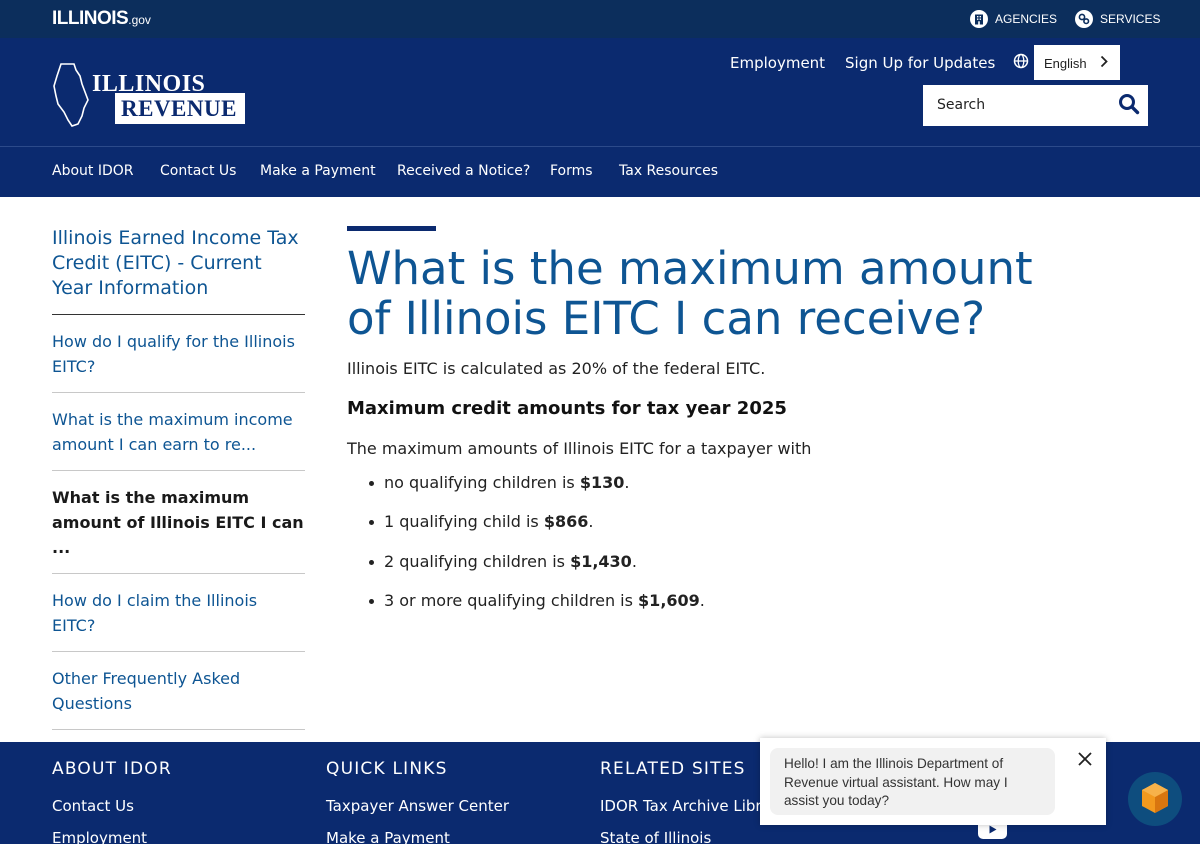 The image size is (1200, 844). I want to click on footer-link-state-of-illinois: State of Illinois, so click(693, 836).